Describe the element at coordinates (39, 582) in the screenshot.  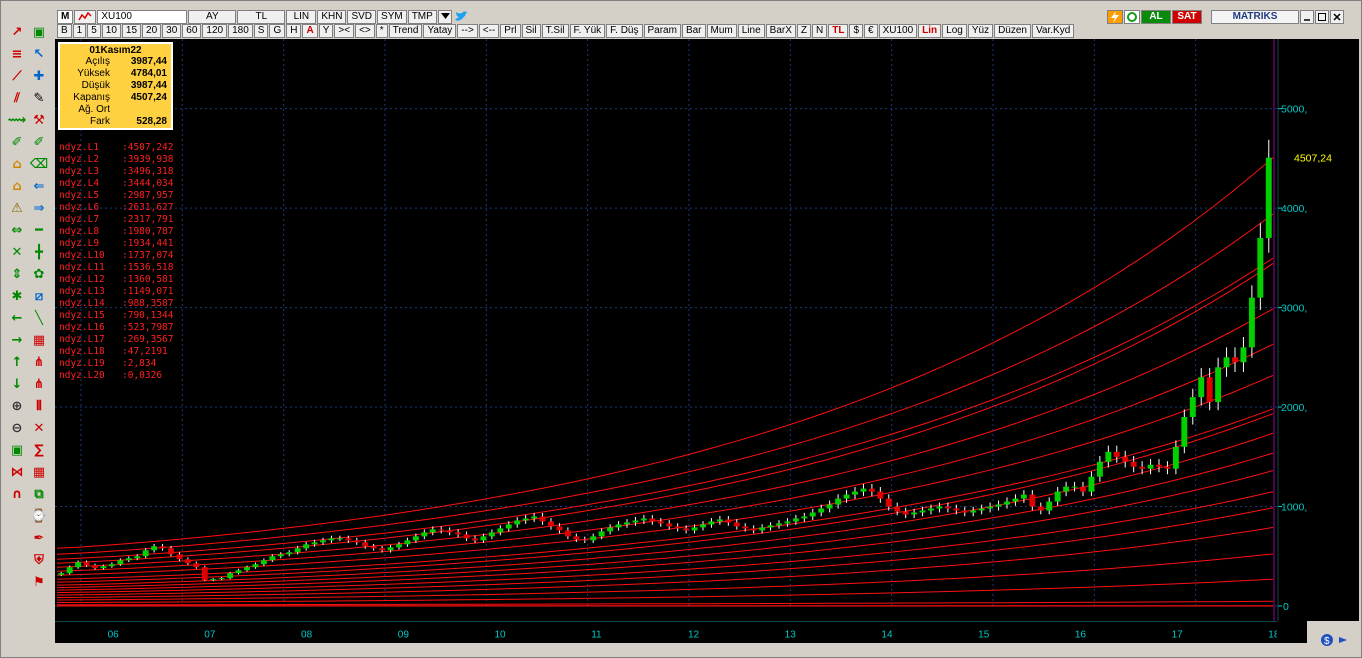
I see `flag-icon: ⚑` at that location.